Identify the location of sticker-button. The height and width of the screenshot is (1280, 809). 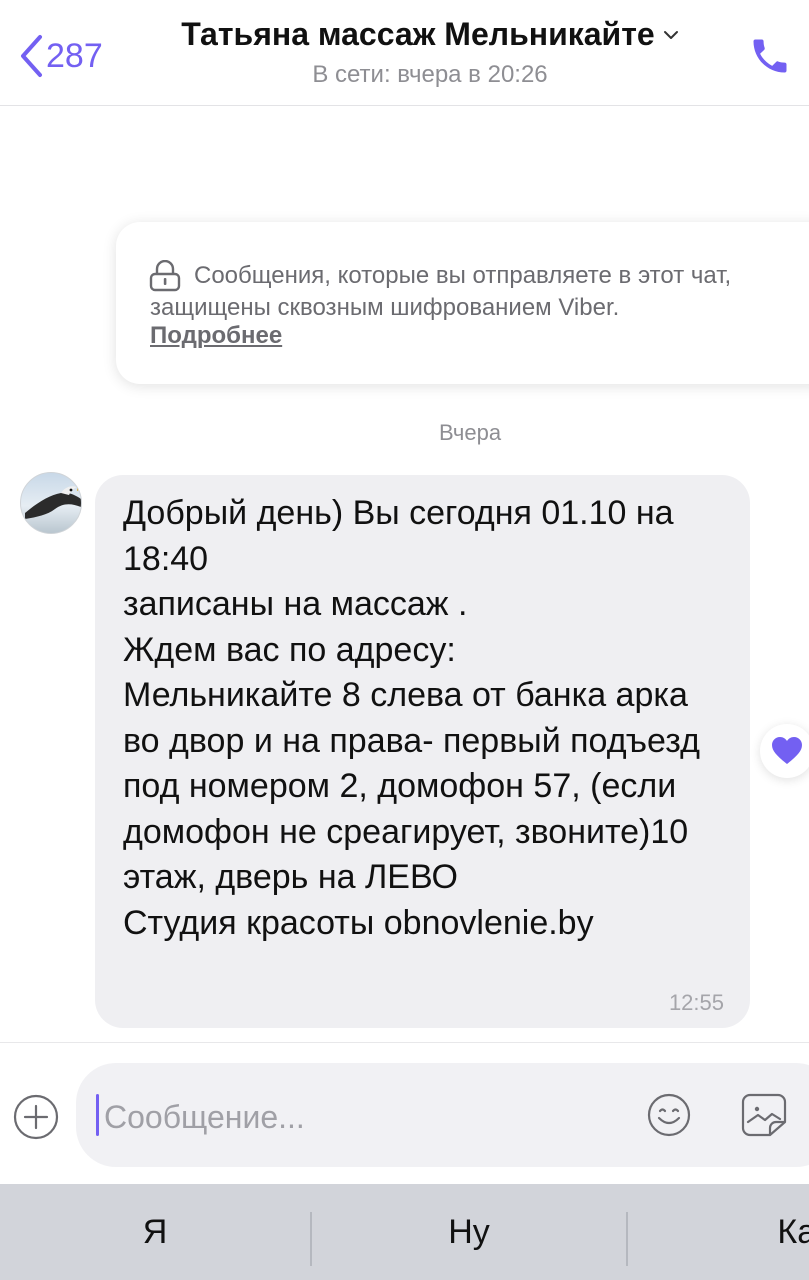
(764, 1117).